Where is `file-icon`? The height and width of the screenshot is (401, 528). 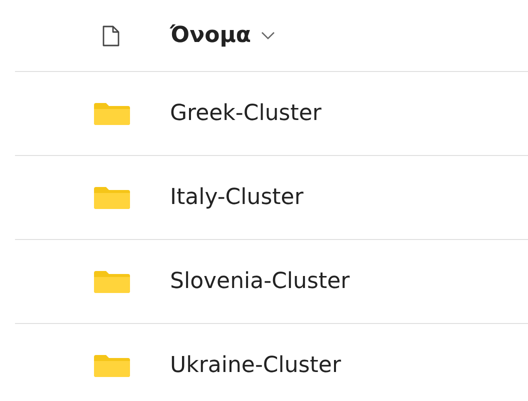 file-icon is located at coordinates (111, 35).